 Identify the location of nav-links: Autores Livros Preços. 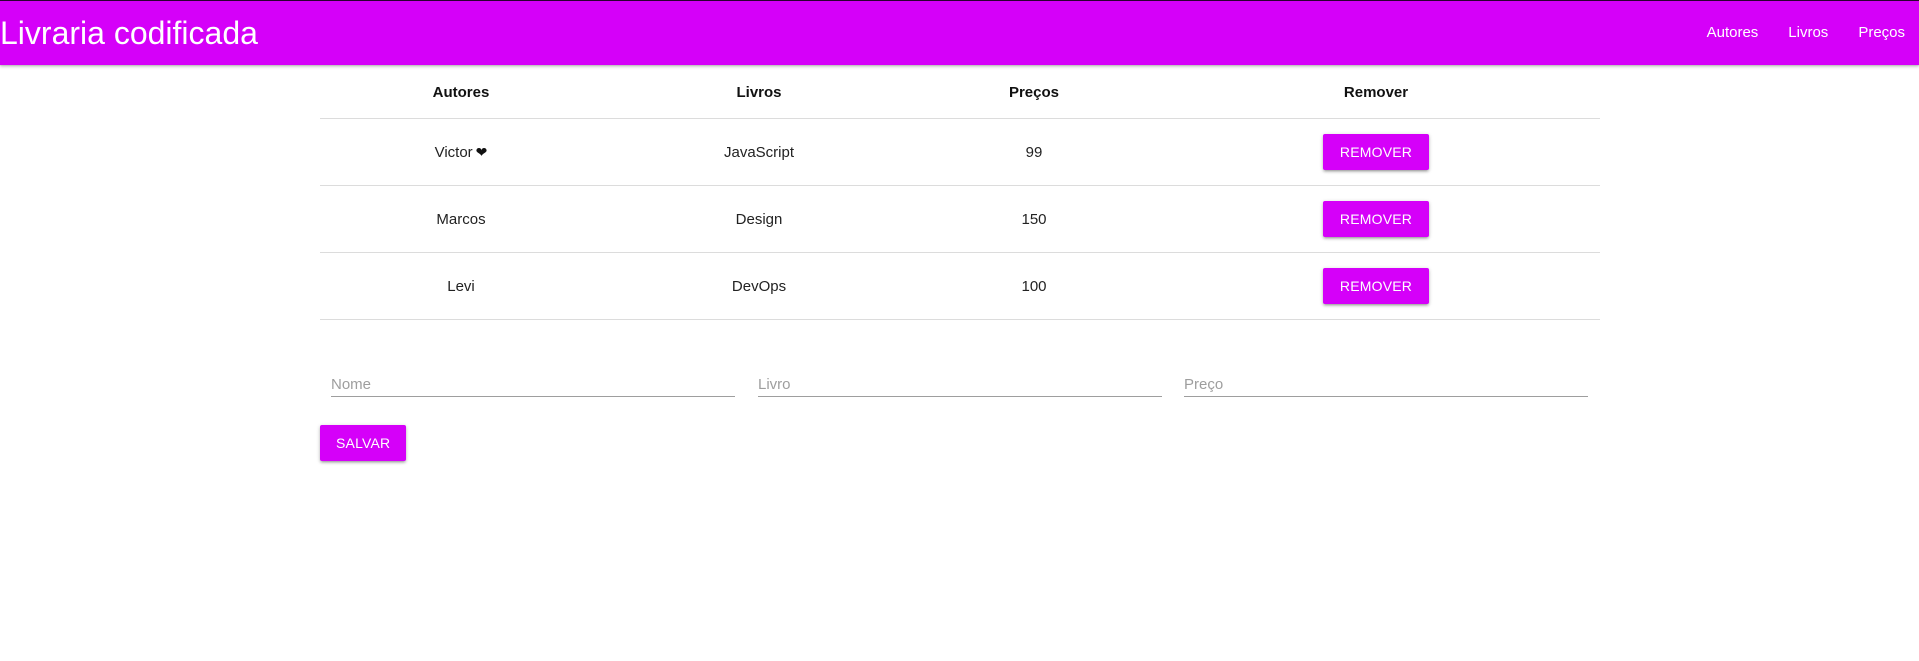
(1804, 33).